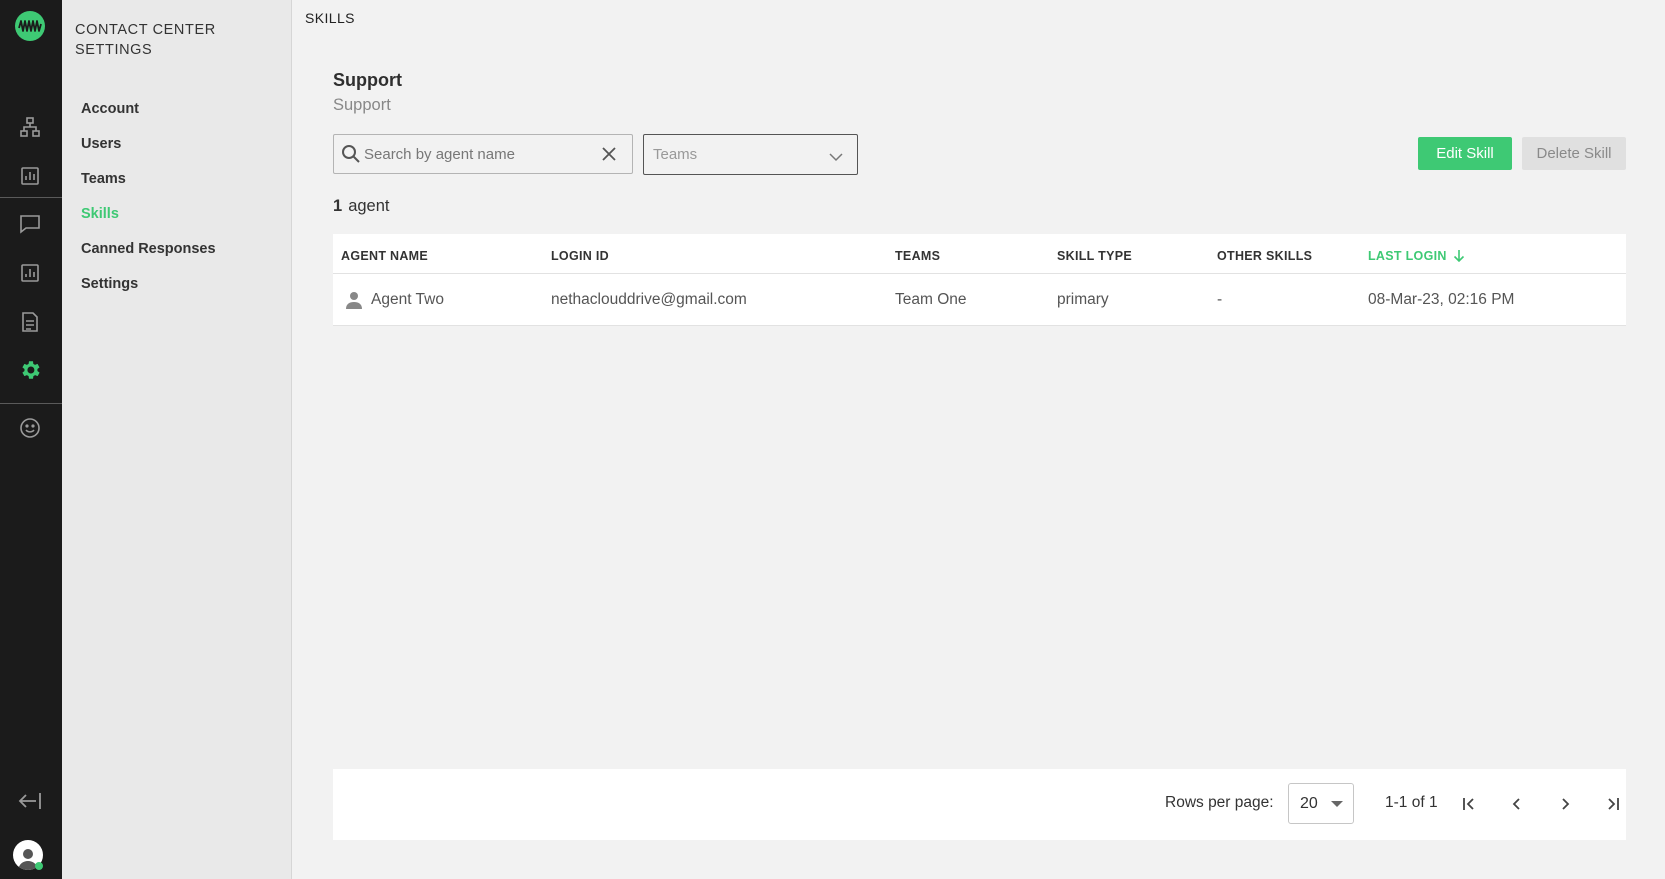  What do you see at coordinates (109, 284) in the screenshot?
I see `sidebar-item-settings: Settings` at bounding box center [109, 284].